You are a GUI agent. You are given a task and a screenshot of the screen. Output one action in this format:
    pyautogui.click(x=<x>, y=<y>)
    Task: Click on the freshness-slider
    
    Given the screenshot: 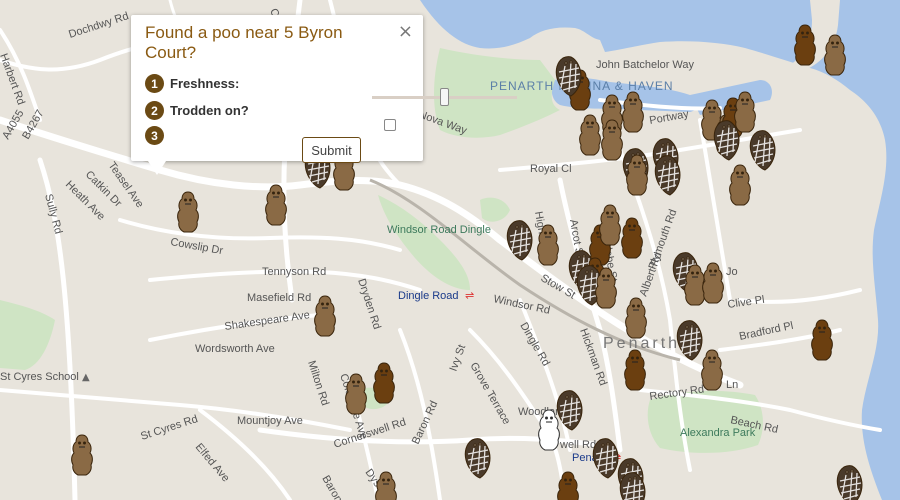 What is the action you would take?
    pyautogui.click(x=444, y=97)
    